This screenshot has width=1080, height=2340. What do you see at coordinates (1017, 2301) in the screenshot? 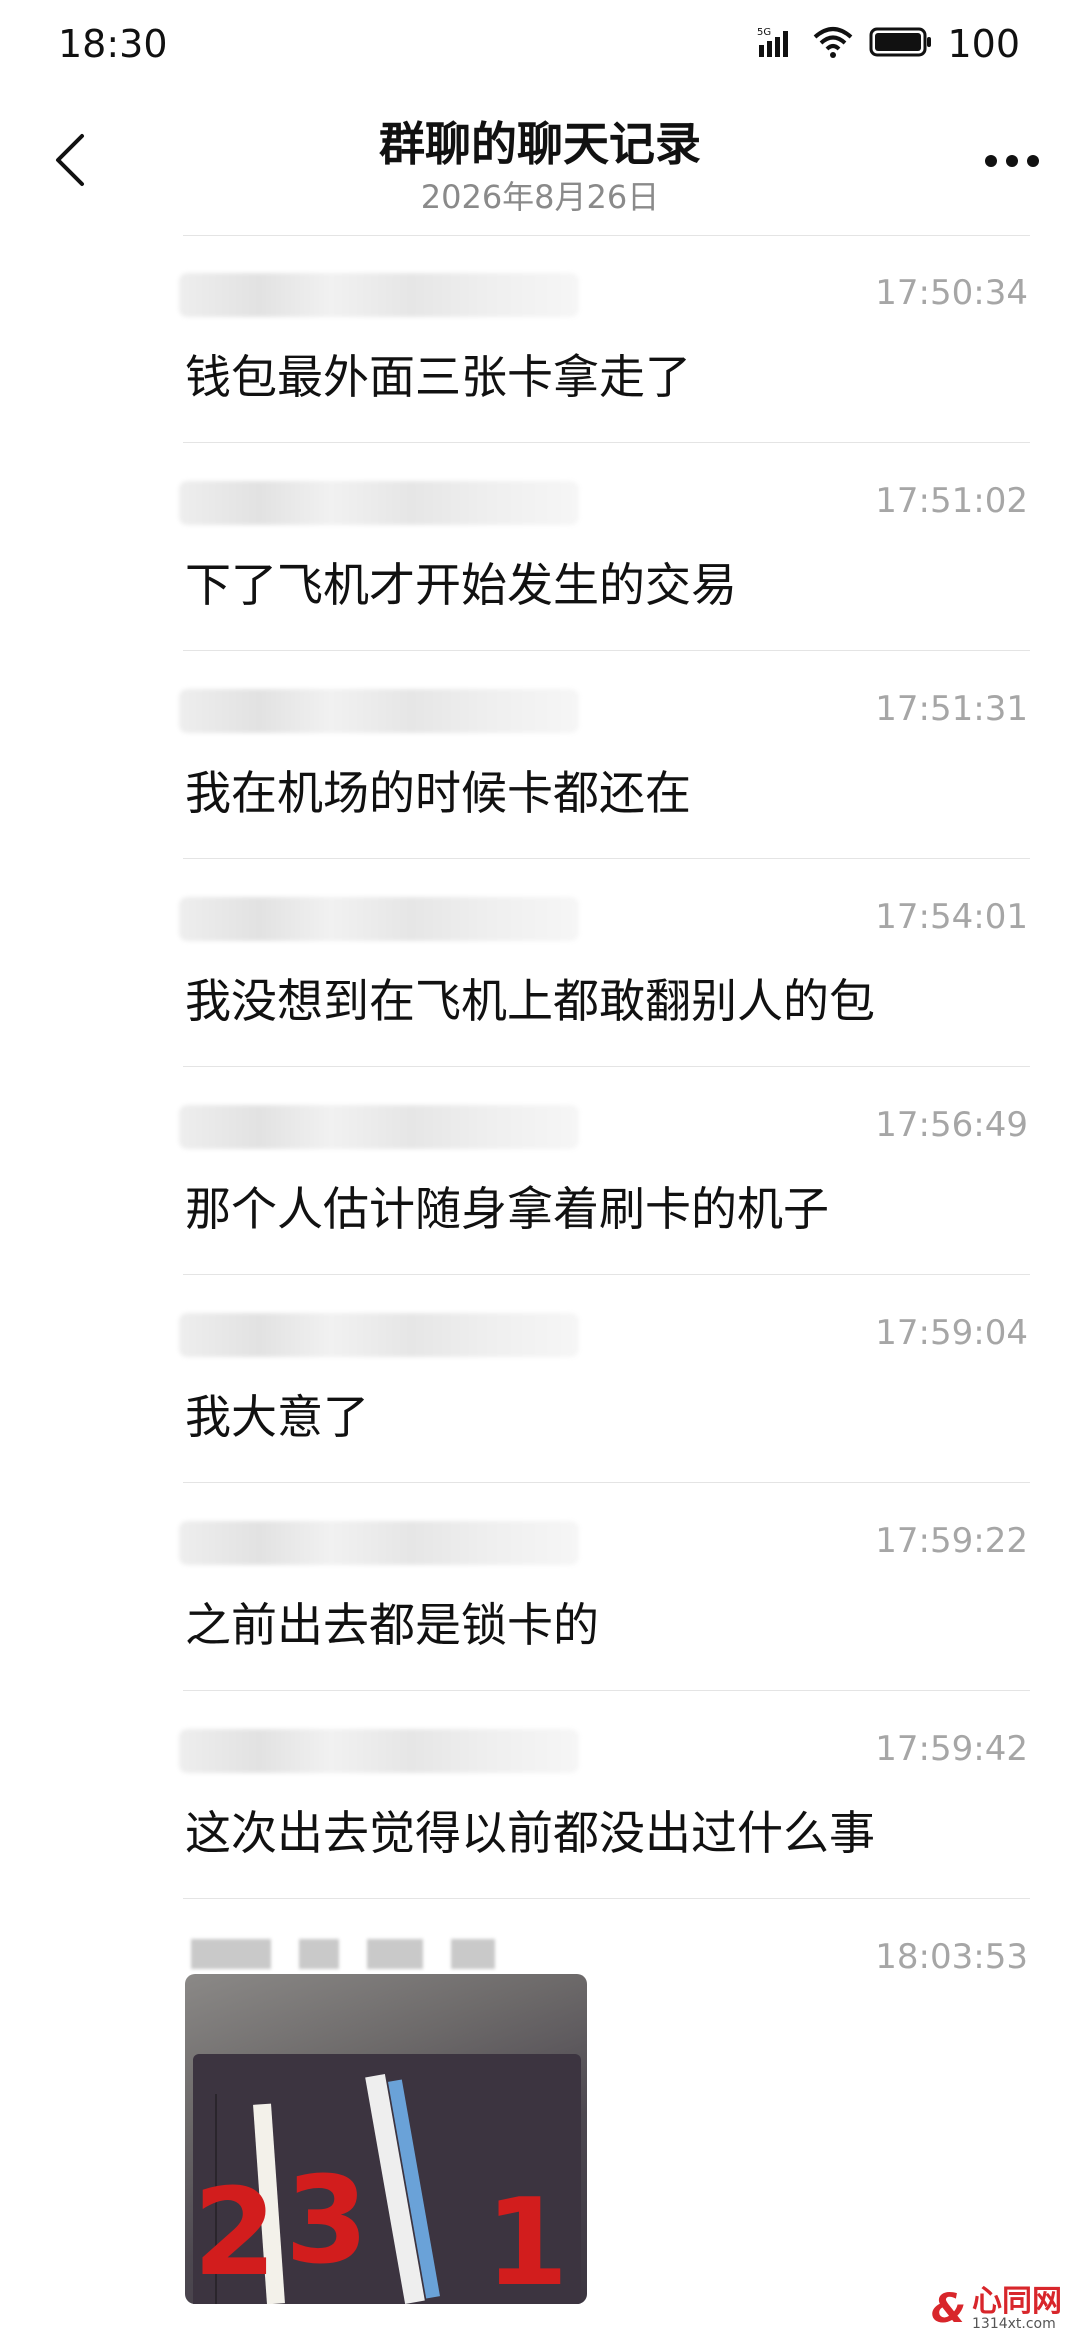
I see `watermark-name: 心同网` at bounding box center [1017, 2301].